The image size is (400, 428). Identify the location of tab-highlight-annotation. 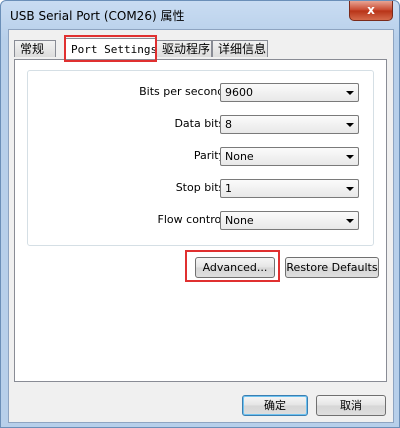
(110, 48).